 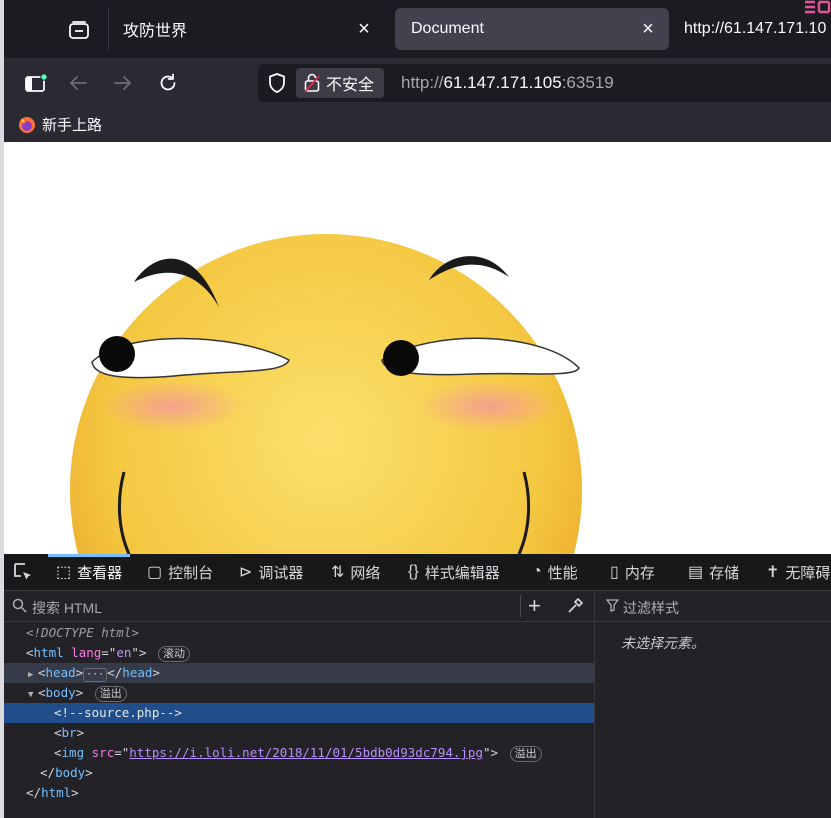 What do you see at coordinates (69, 732) in the screenshot?
I see `tag-name: br` at bounding box center [69, 732].